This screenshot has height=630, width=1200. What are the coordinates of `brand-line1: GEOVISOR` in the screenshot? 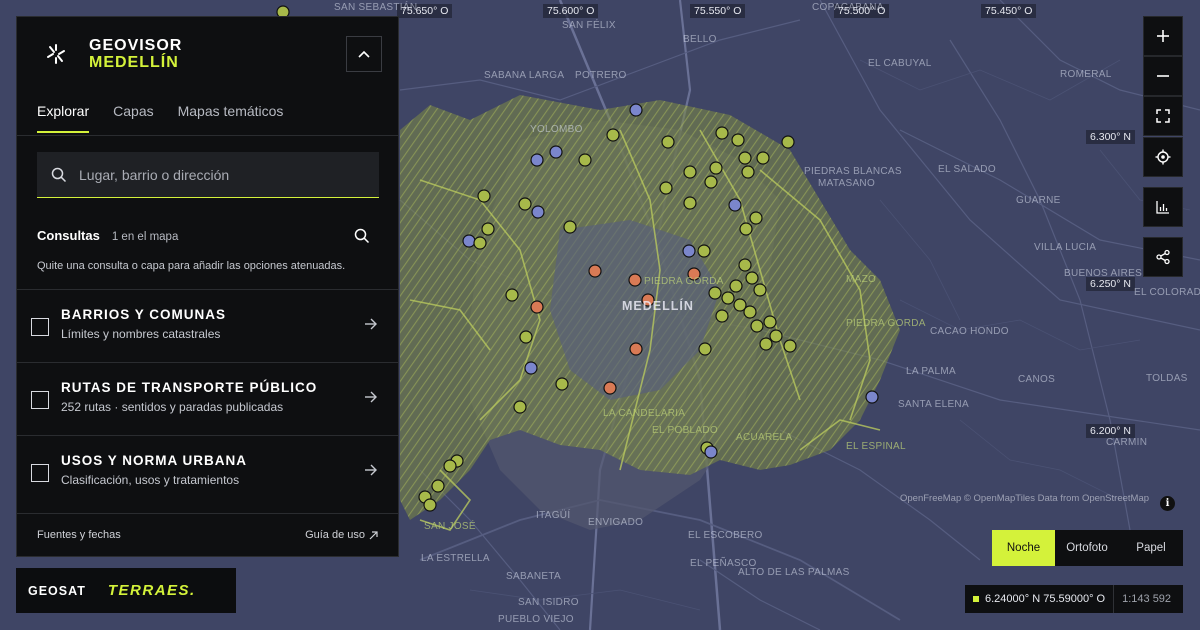 It's located at (136, 45).